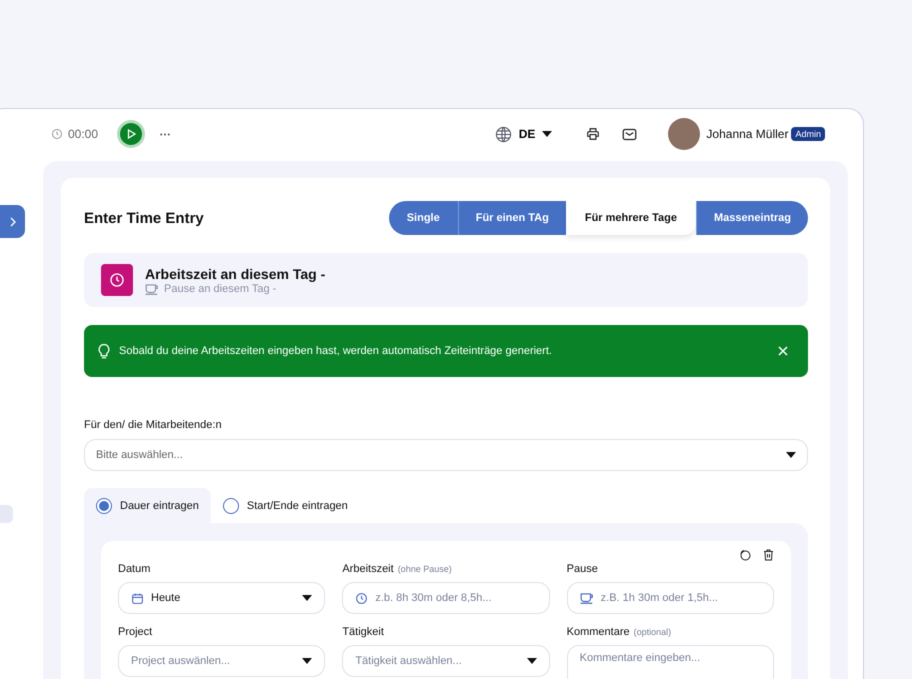  I want to click on play-button, so click(131, 134).